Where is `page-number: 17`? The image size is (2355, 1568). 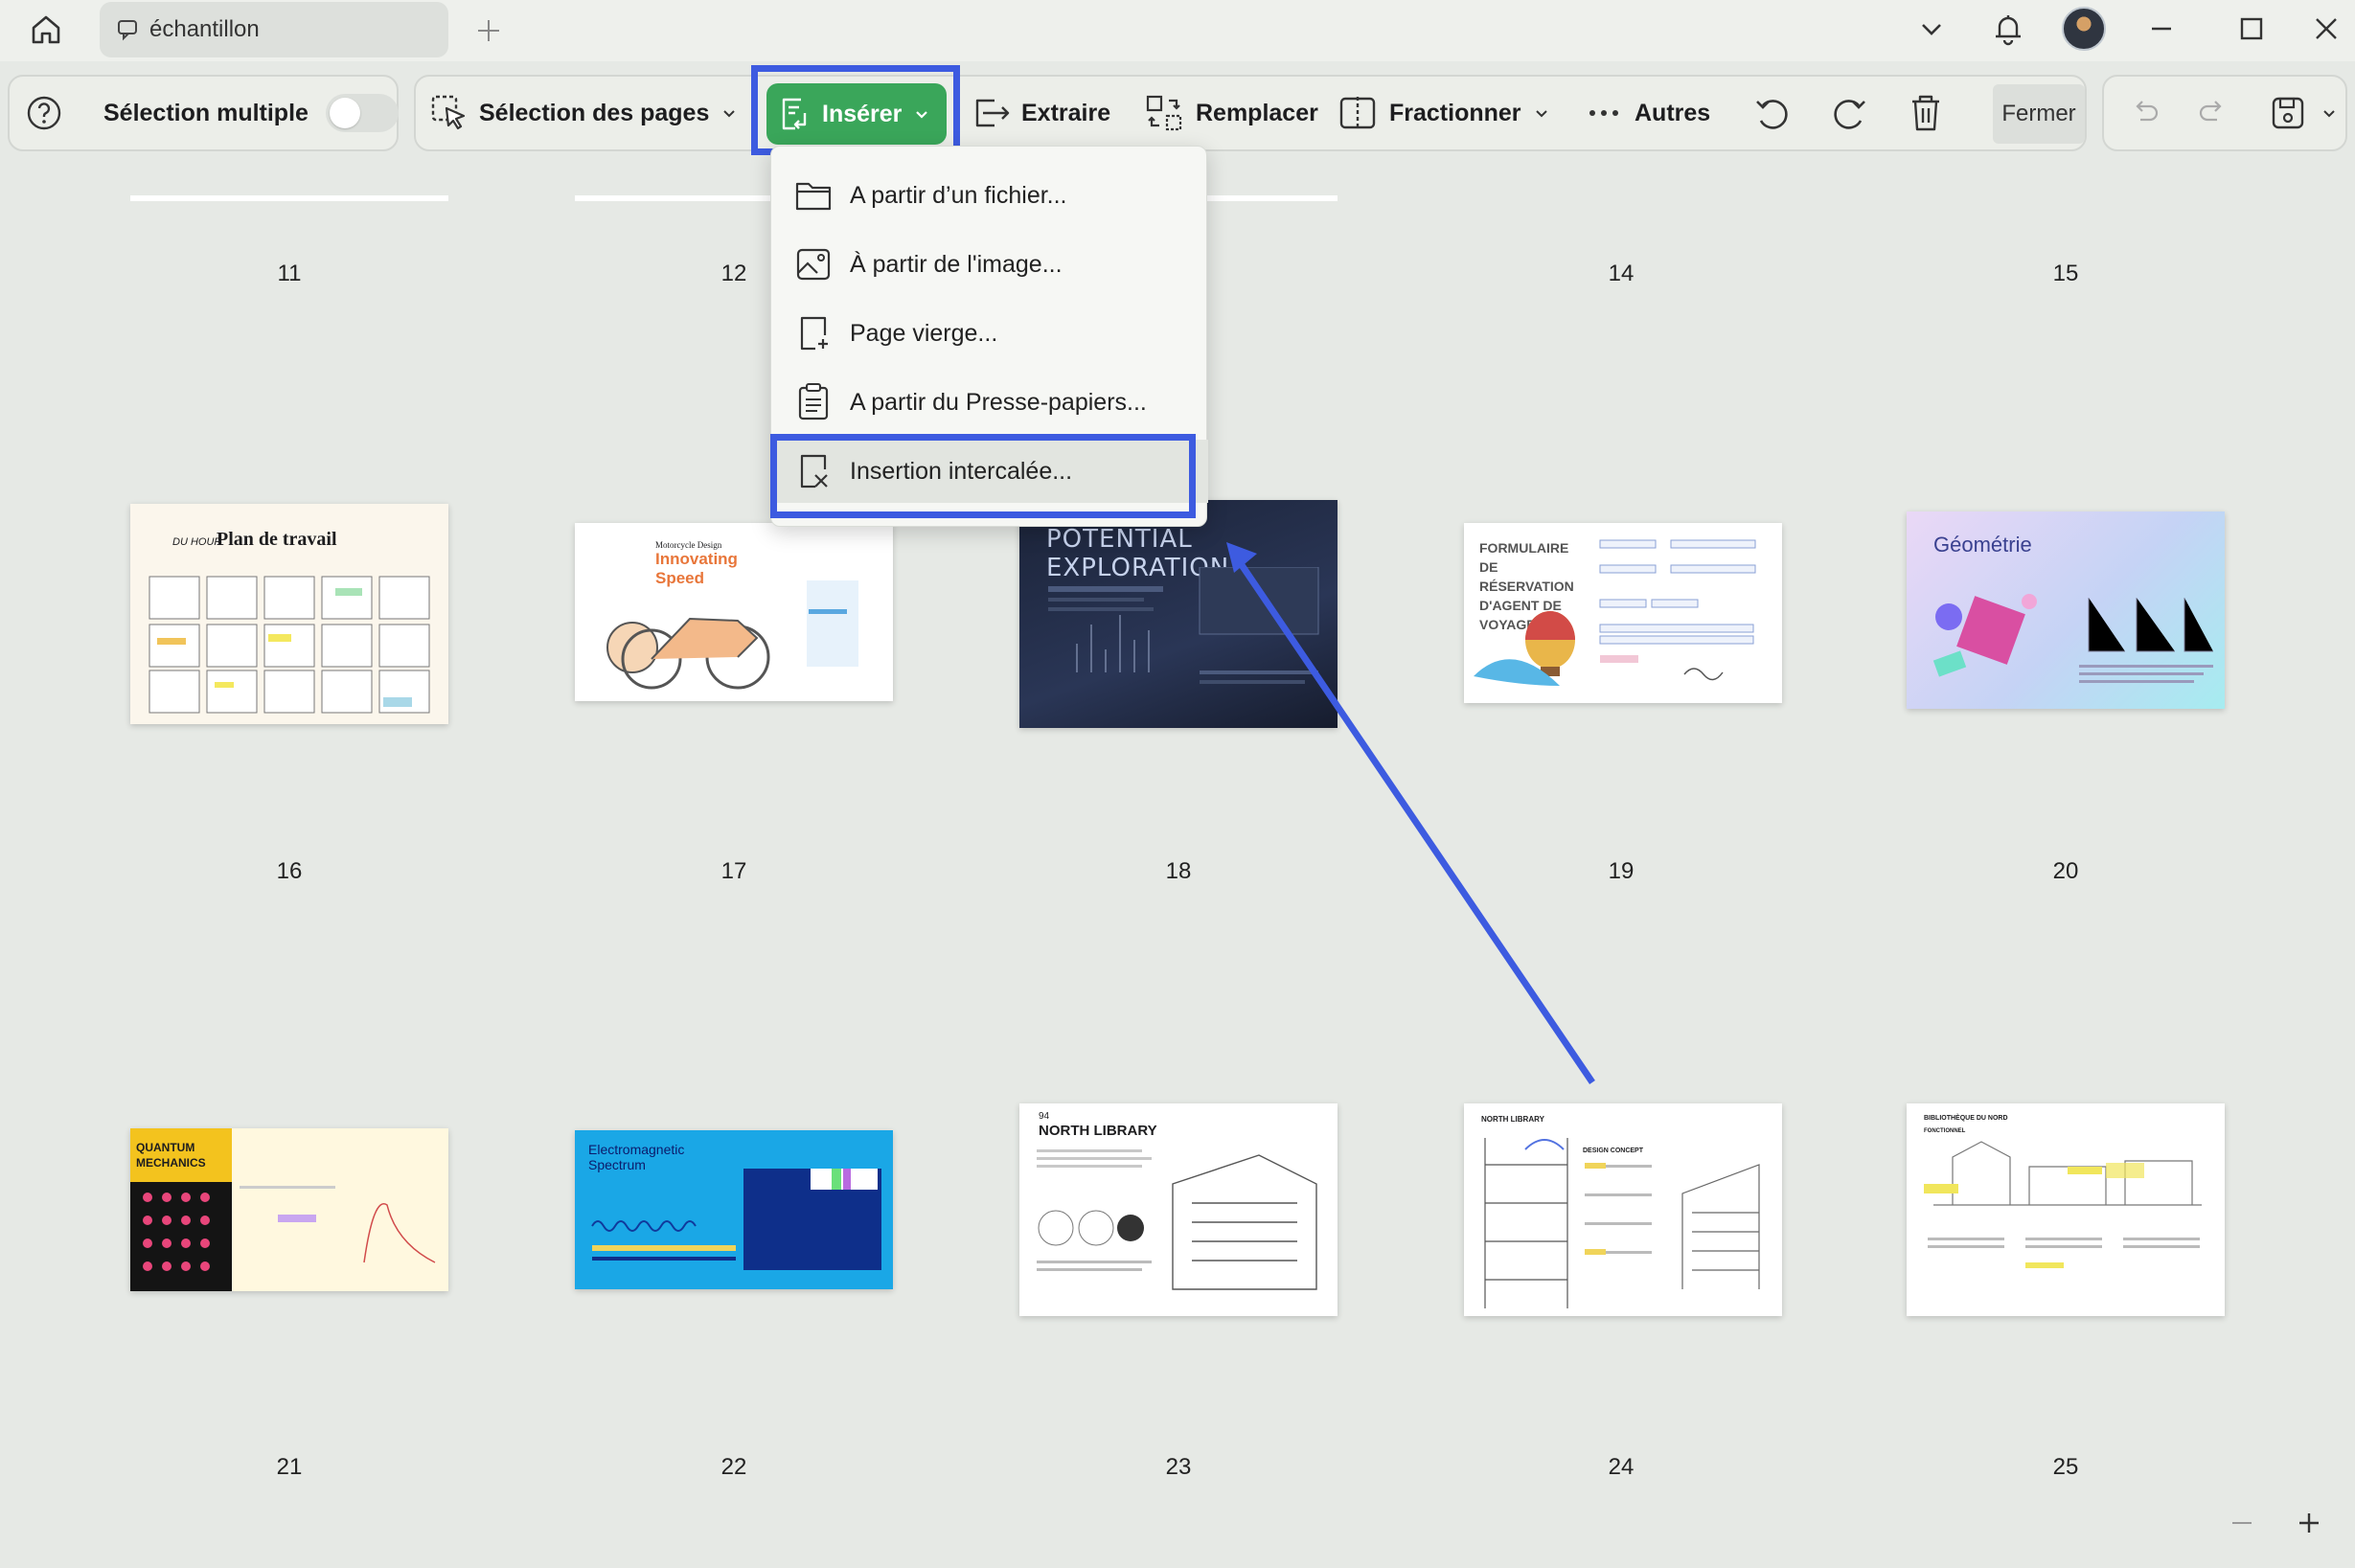
page-number: 17 is located at coordinates (733, 871).